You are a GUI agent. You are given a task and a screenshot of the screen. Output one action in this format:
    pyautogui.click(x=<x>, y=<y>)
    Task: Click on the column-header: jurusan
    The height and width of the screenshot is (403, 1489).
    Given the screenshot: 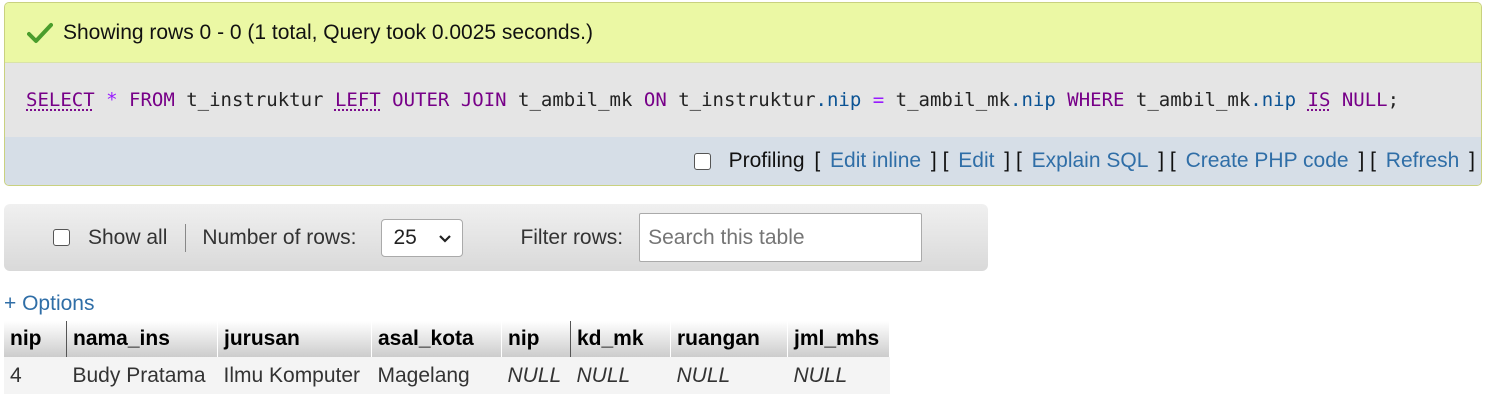 What is the action you would take?
    pyautogui.click(x=294, y=339)
    